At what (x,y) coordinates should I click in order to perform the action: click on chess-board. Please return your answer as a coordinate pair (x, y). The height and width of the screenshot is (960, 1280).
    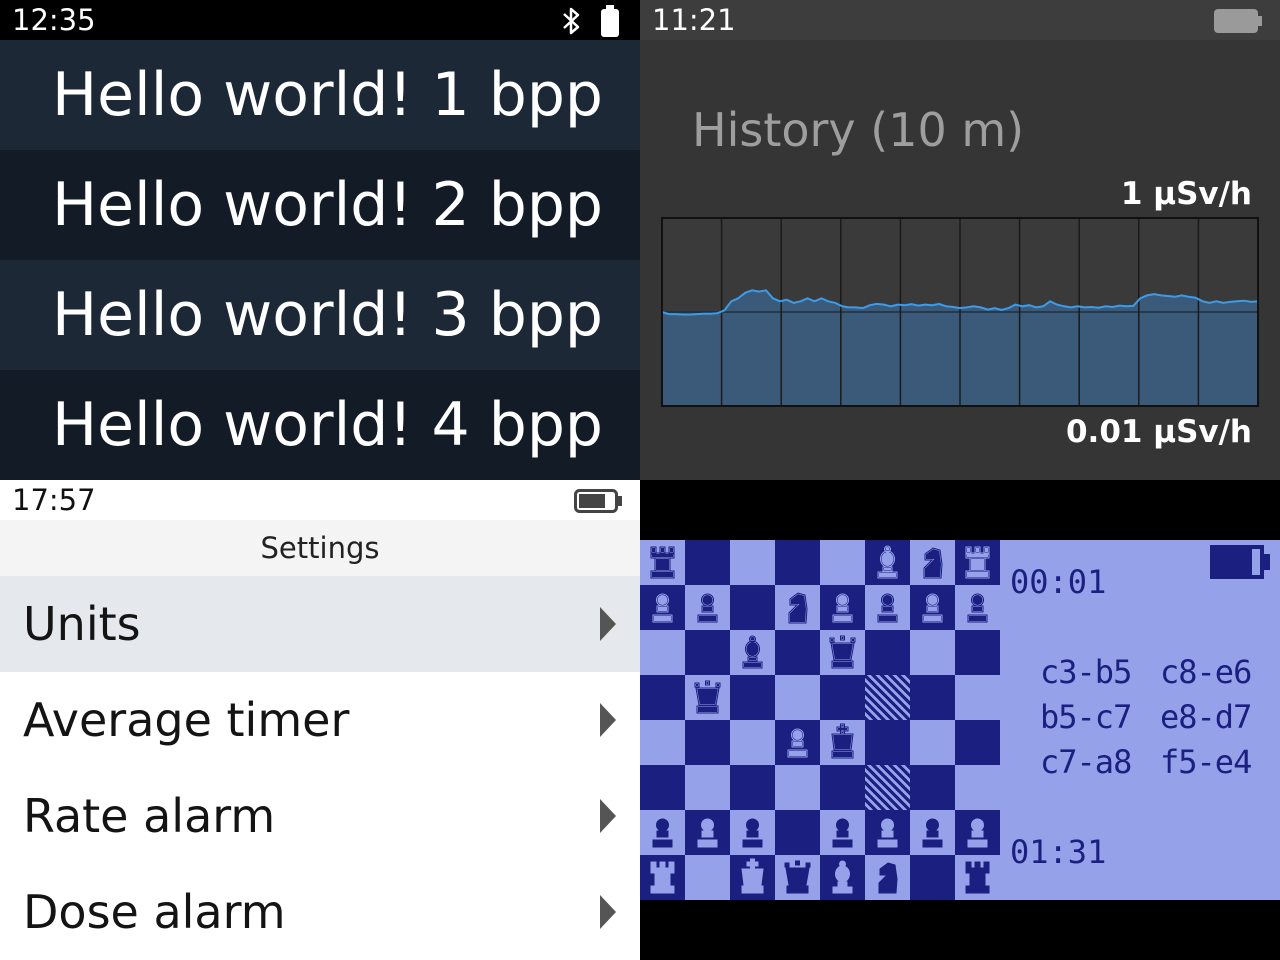
    Looking at the image, I should click on (820, 720).